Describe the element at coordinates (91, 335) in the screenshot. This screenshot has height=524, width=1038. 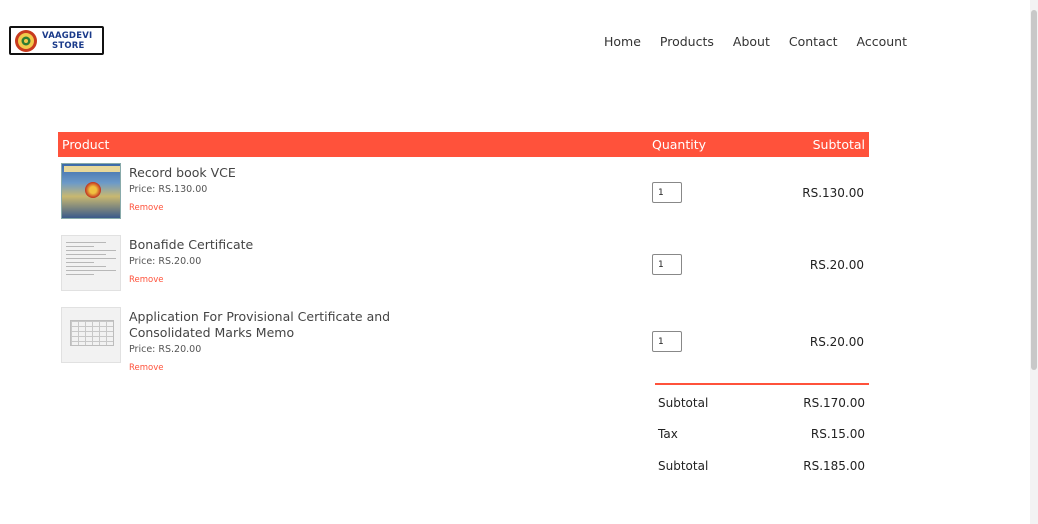
I see `application-form-thumbnail` at that location.